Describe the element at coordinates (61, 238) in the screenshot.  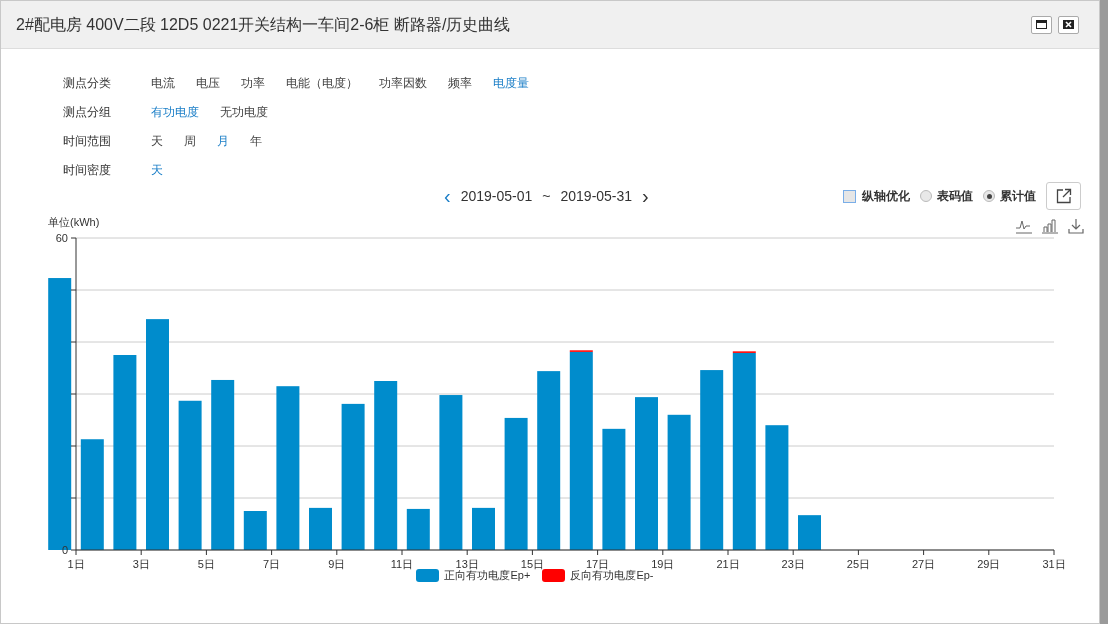
I see `y-tick-label: 60` at that location.